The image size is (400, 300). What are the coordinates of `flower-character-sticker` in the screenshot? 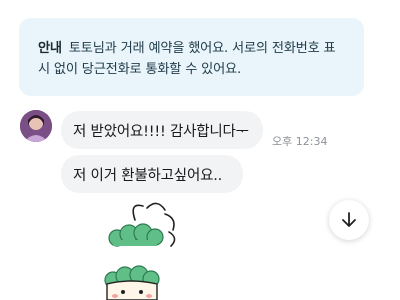 It's located at (150, 250).